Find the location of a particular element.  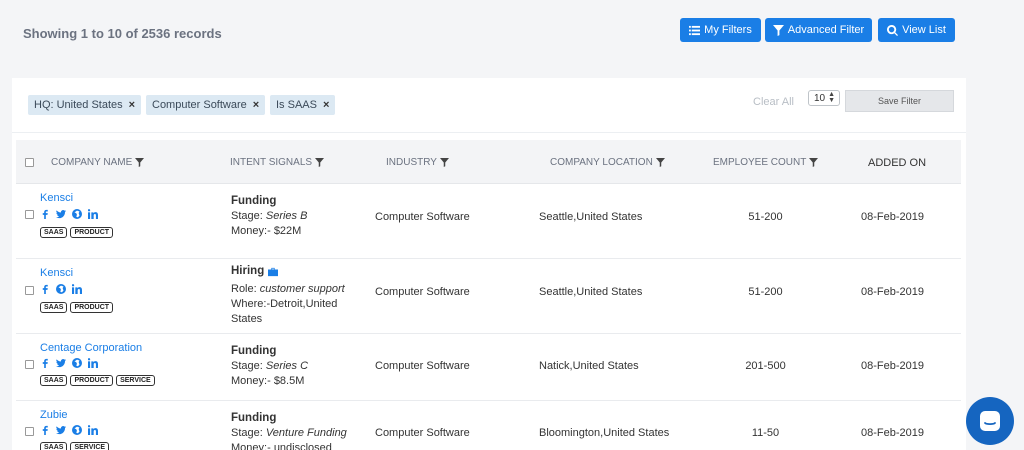

column-label: Intent Signals is located at coordinates (271, 162).